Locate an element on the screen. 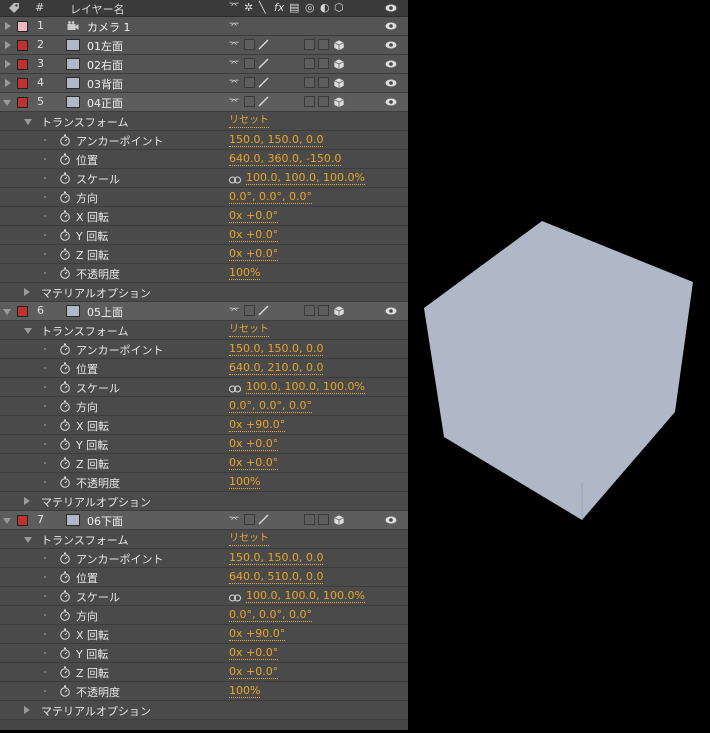 This screenshot has width=710, height=733. layer-row: 6 05上面 ⌤ is located at coordinates (204, 311).